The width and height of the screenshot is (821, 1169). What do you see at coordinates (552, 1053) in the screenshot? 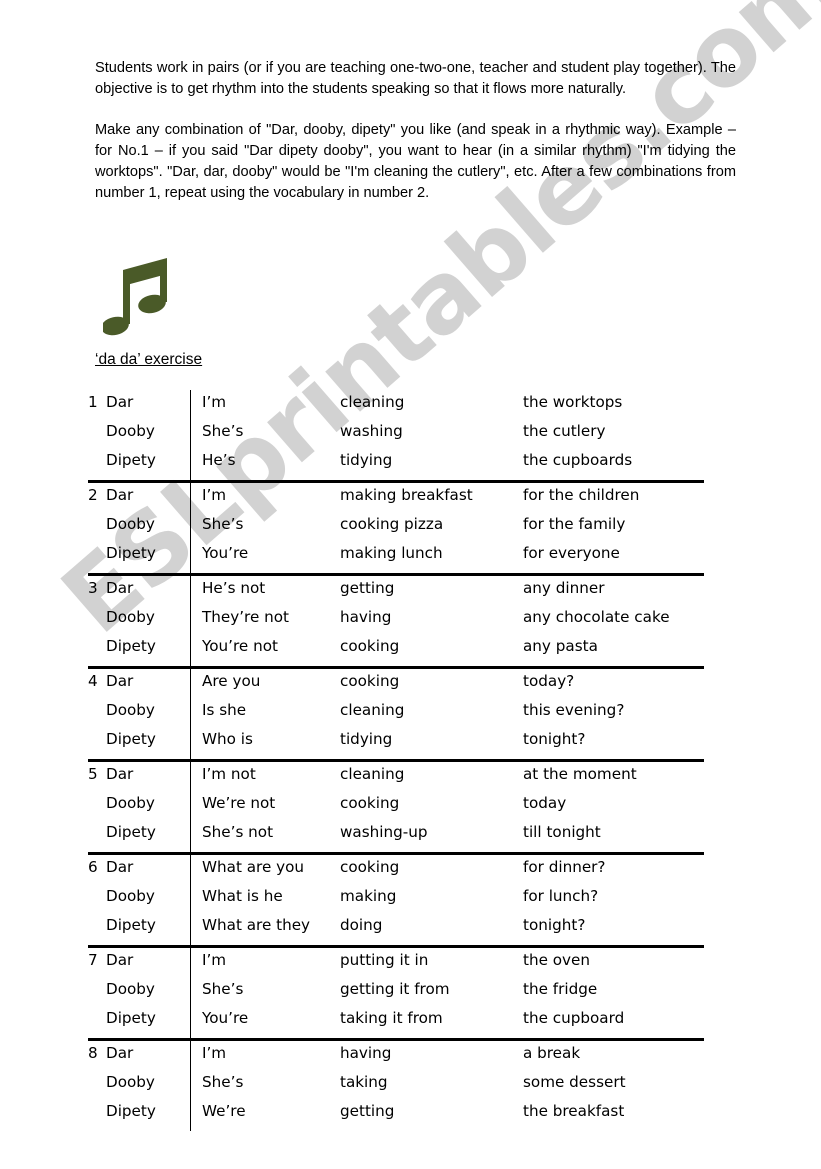
I see `object-cell: a break` at bounding box center [552, 1053].